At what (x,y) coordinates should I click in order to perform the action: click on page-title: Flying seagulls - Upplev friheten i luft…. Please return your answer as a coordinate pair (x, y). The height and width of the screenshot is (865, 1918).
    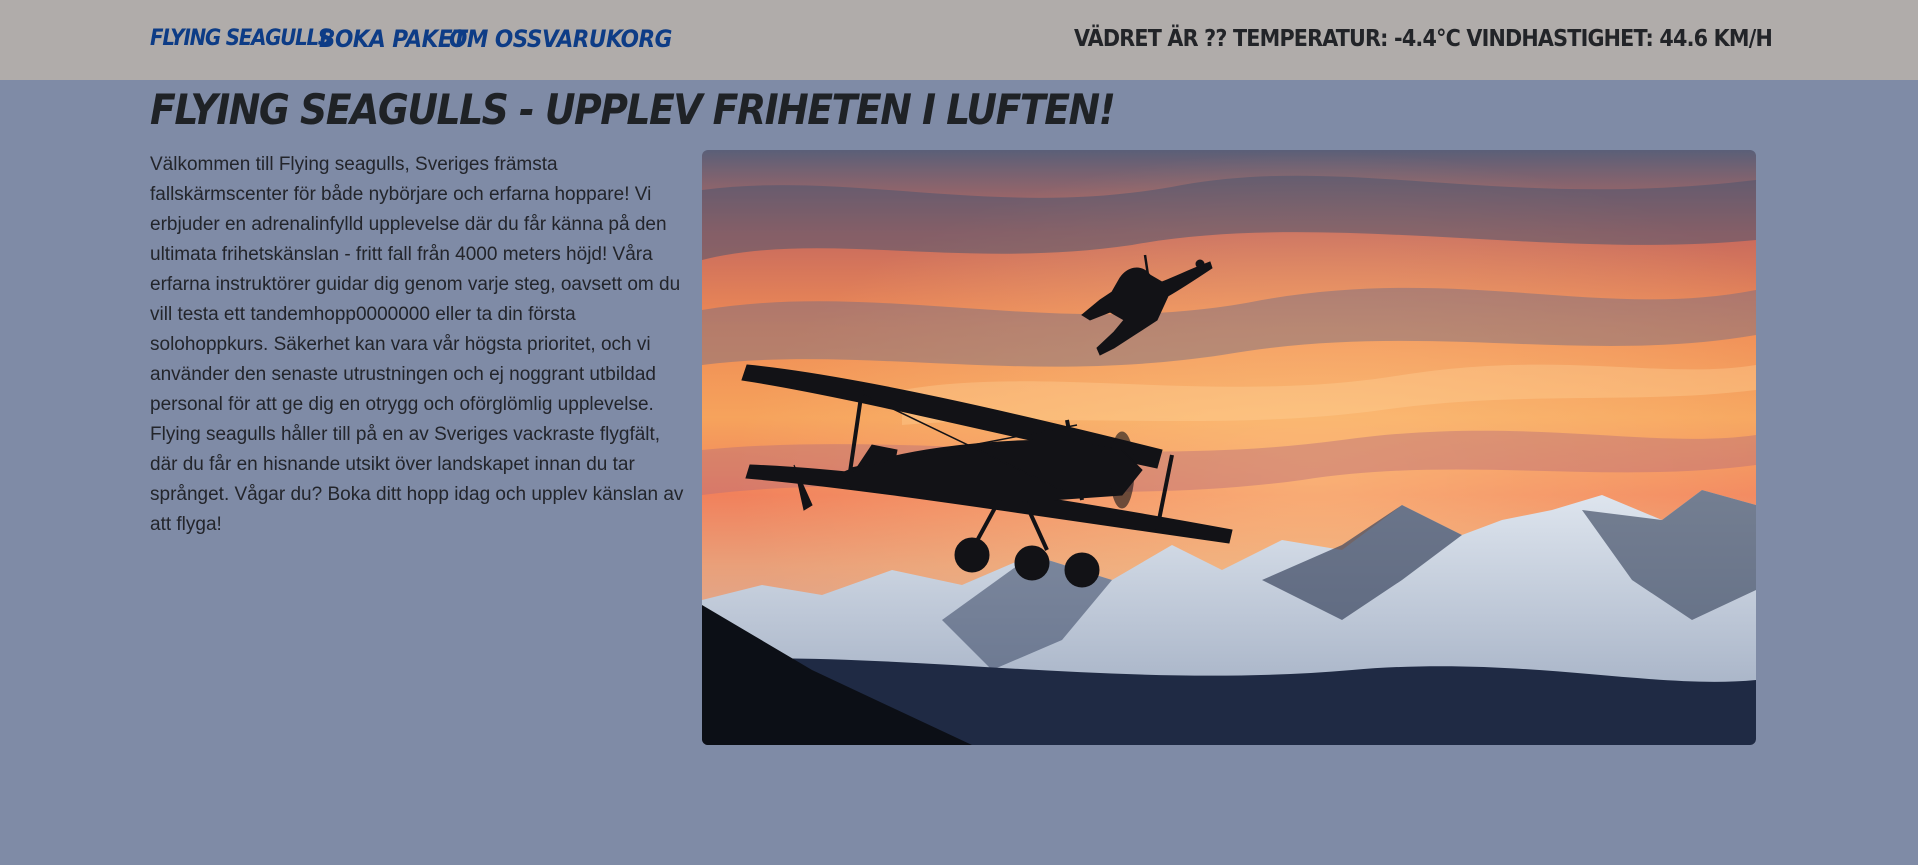
    Looking at the image, I should click on (633, 109).